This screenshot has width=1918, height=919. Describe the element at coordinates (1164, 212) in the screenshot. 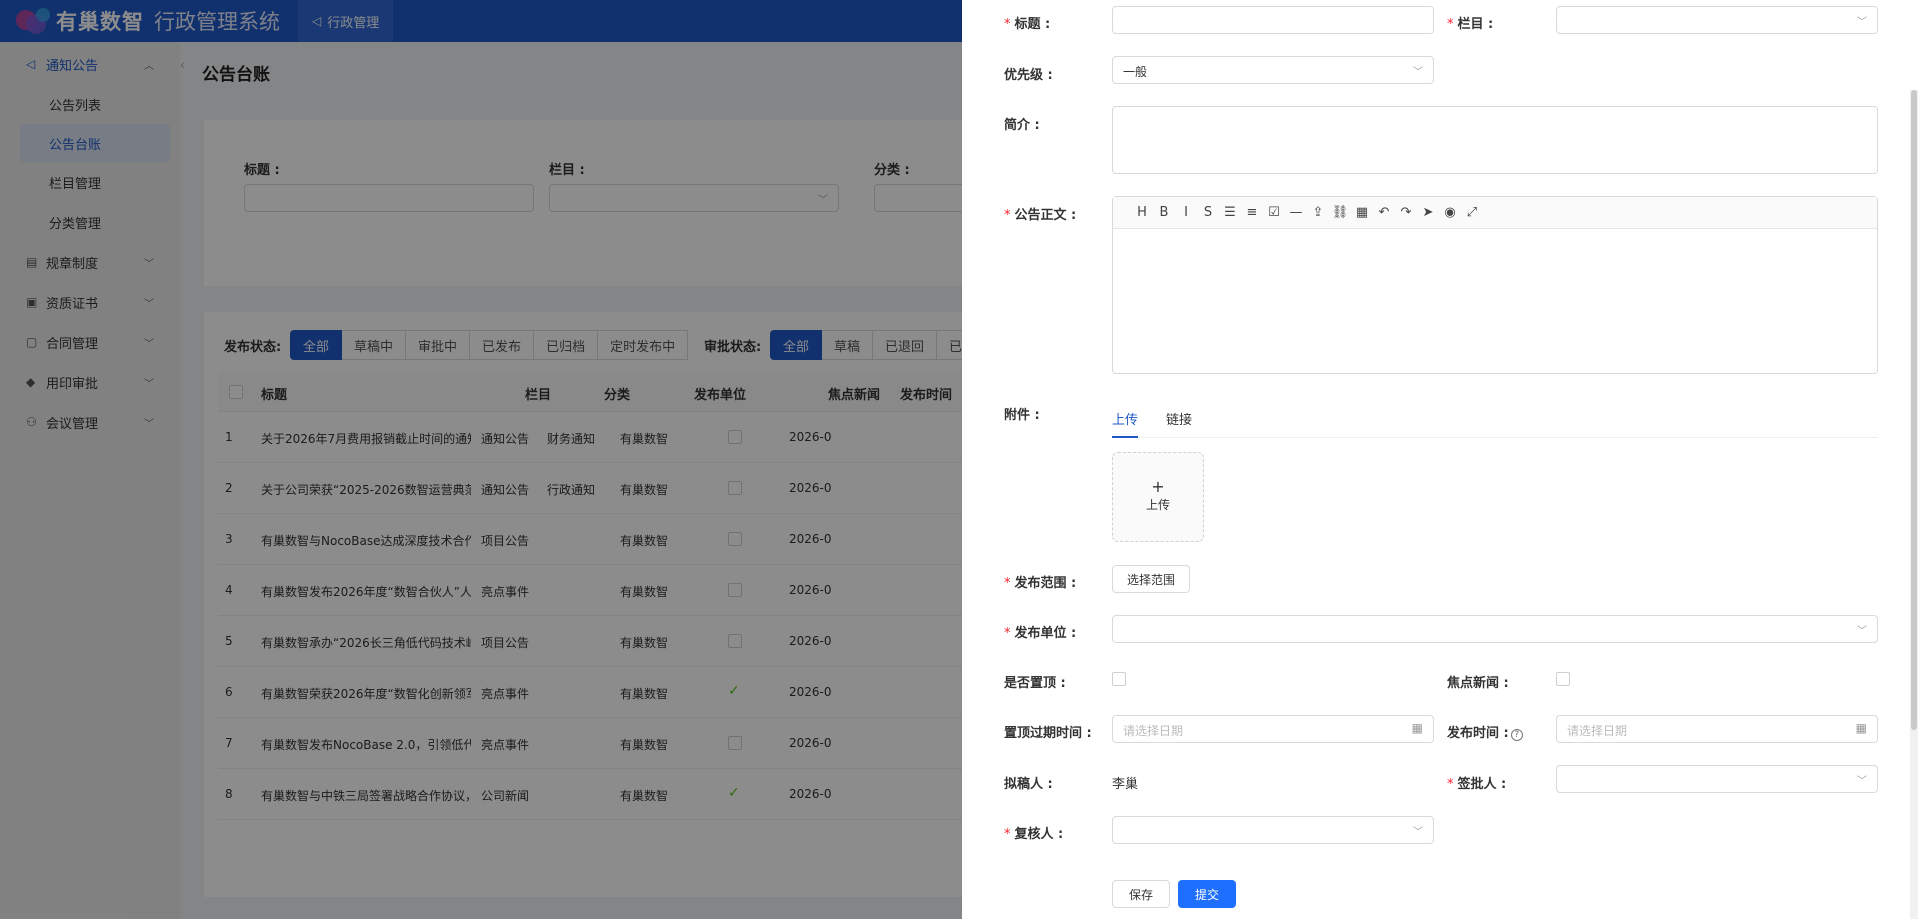

I see `bold-icon: B` at that location.